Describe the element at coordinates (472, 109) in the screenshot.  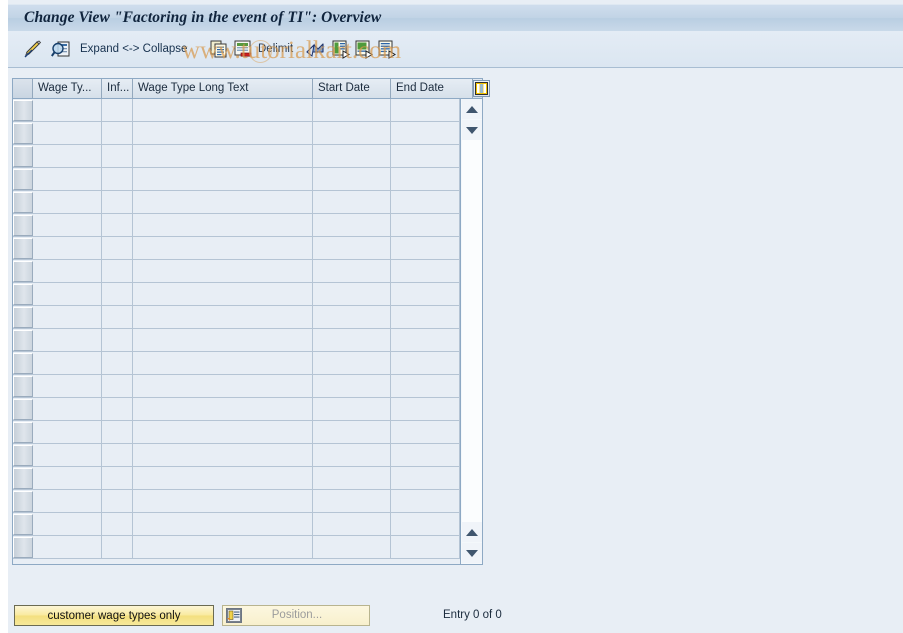
I see `scroll-up-icon` at that location.